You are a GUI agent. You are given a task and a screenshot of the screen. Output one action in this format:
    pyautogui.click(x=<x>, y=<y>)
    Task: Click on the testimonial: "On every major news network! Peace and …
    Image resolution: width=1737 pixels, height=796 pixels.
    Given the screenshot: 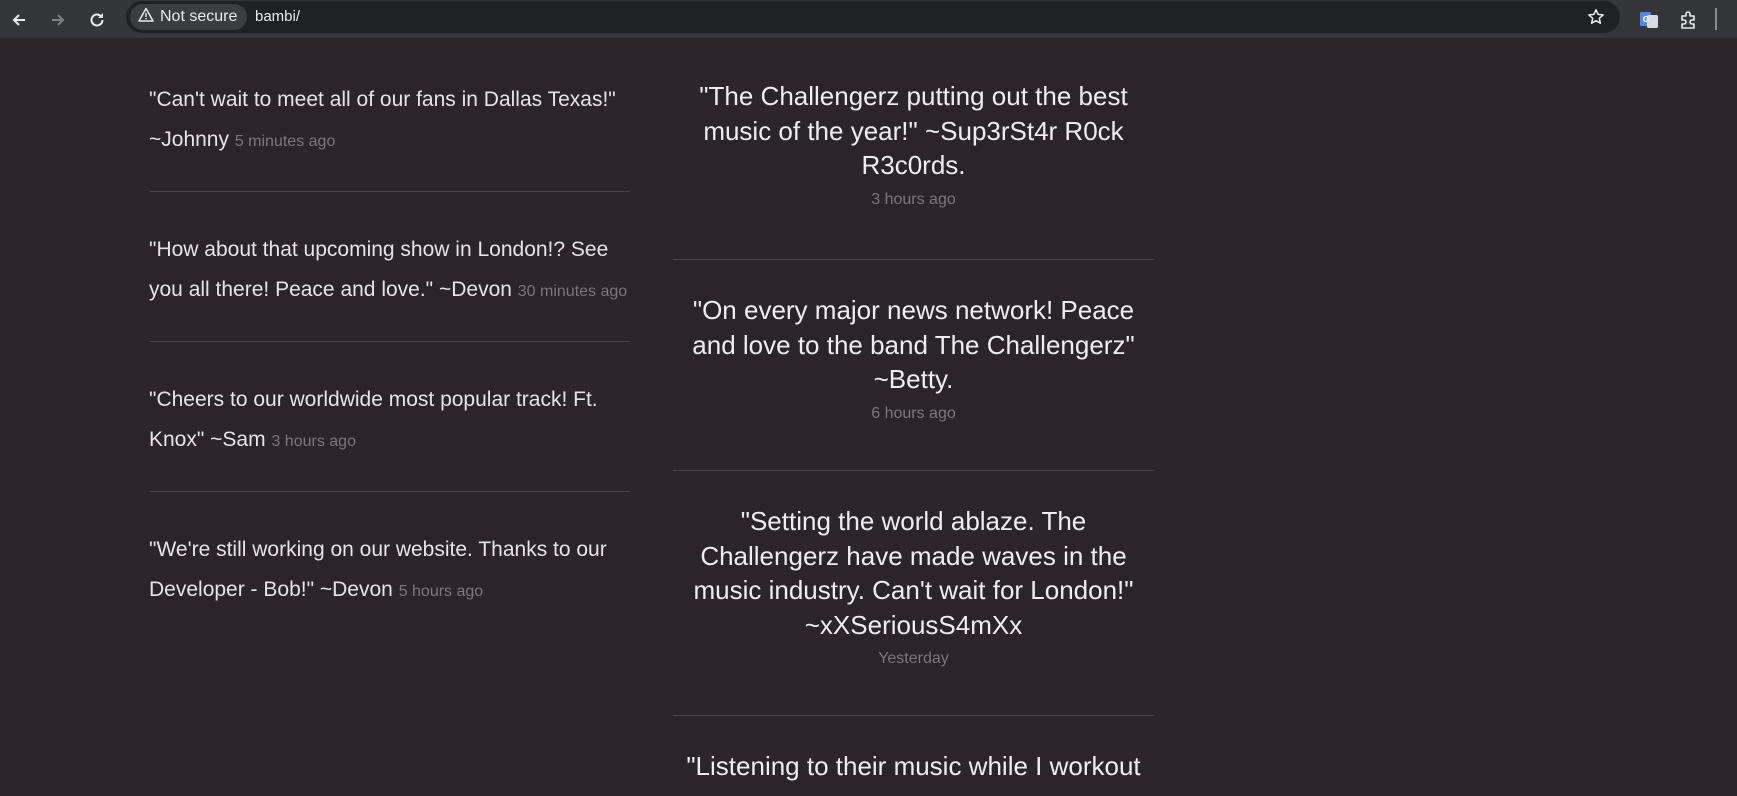 What is the action you would take?
    pyautogui.click(x=913, y=365)
    